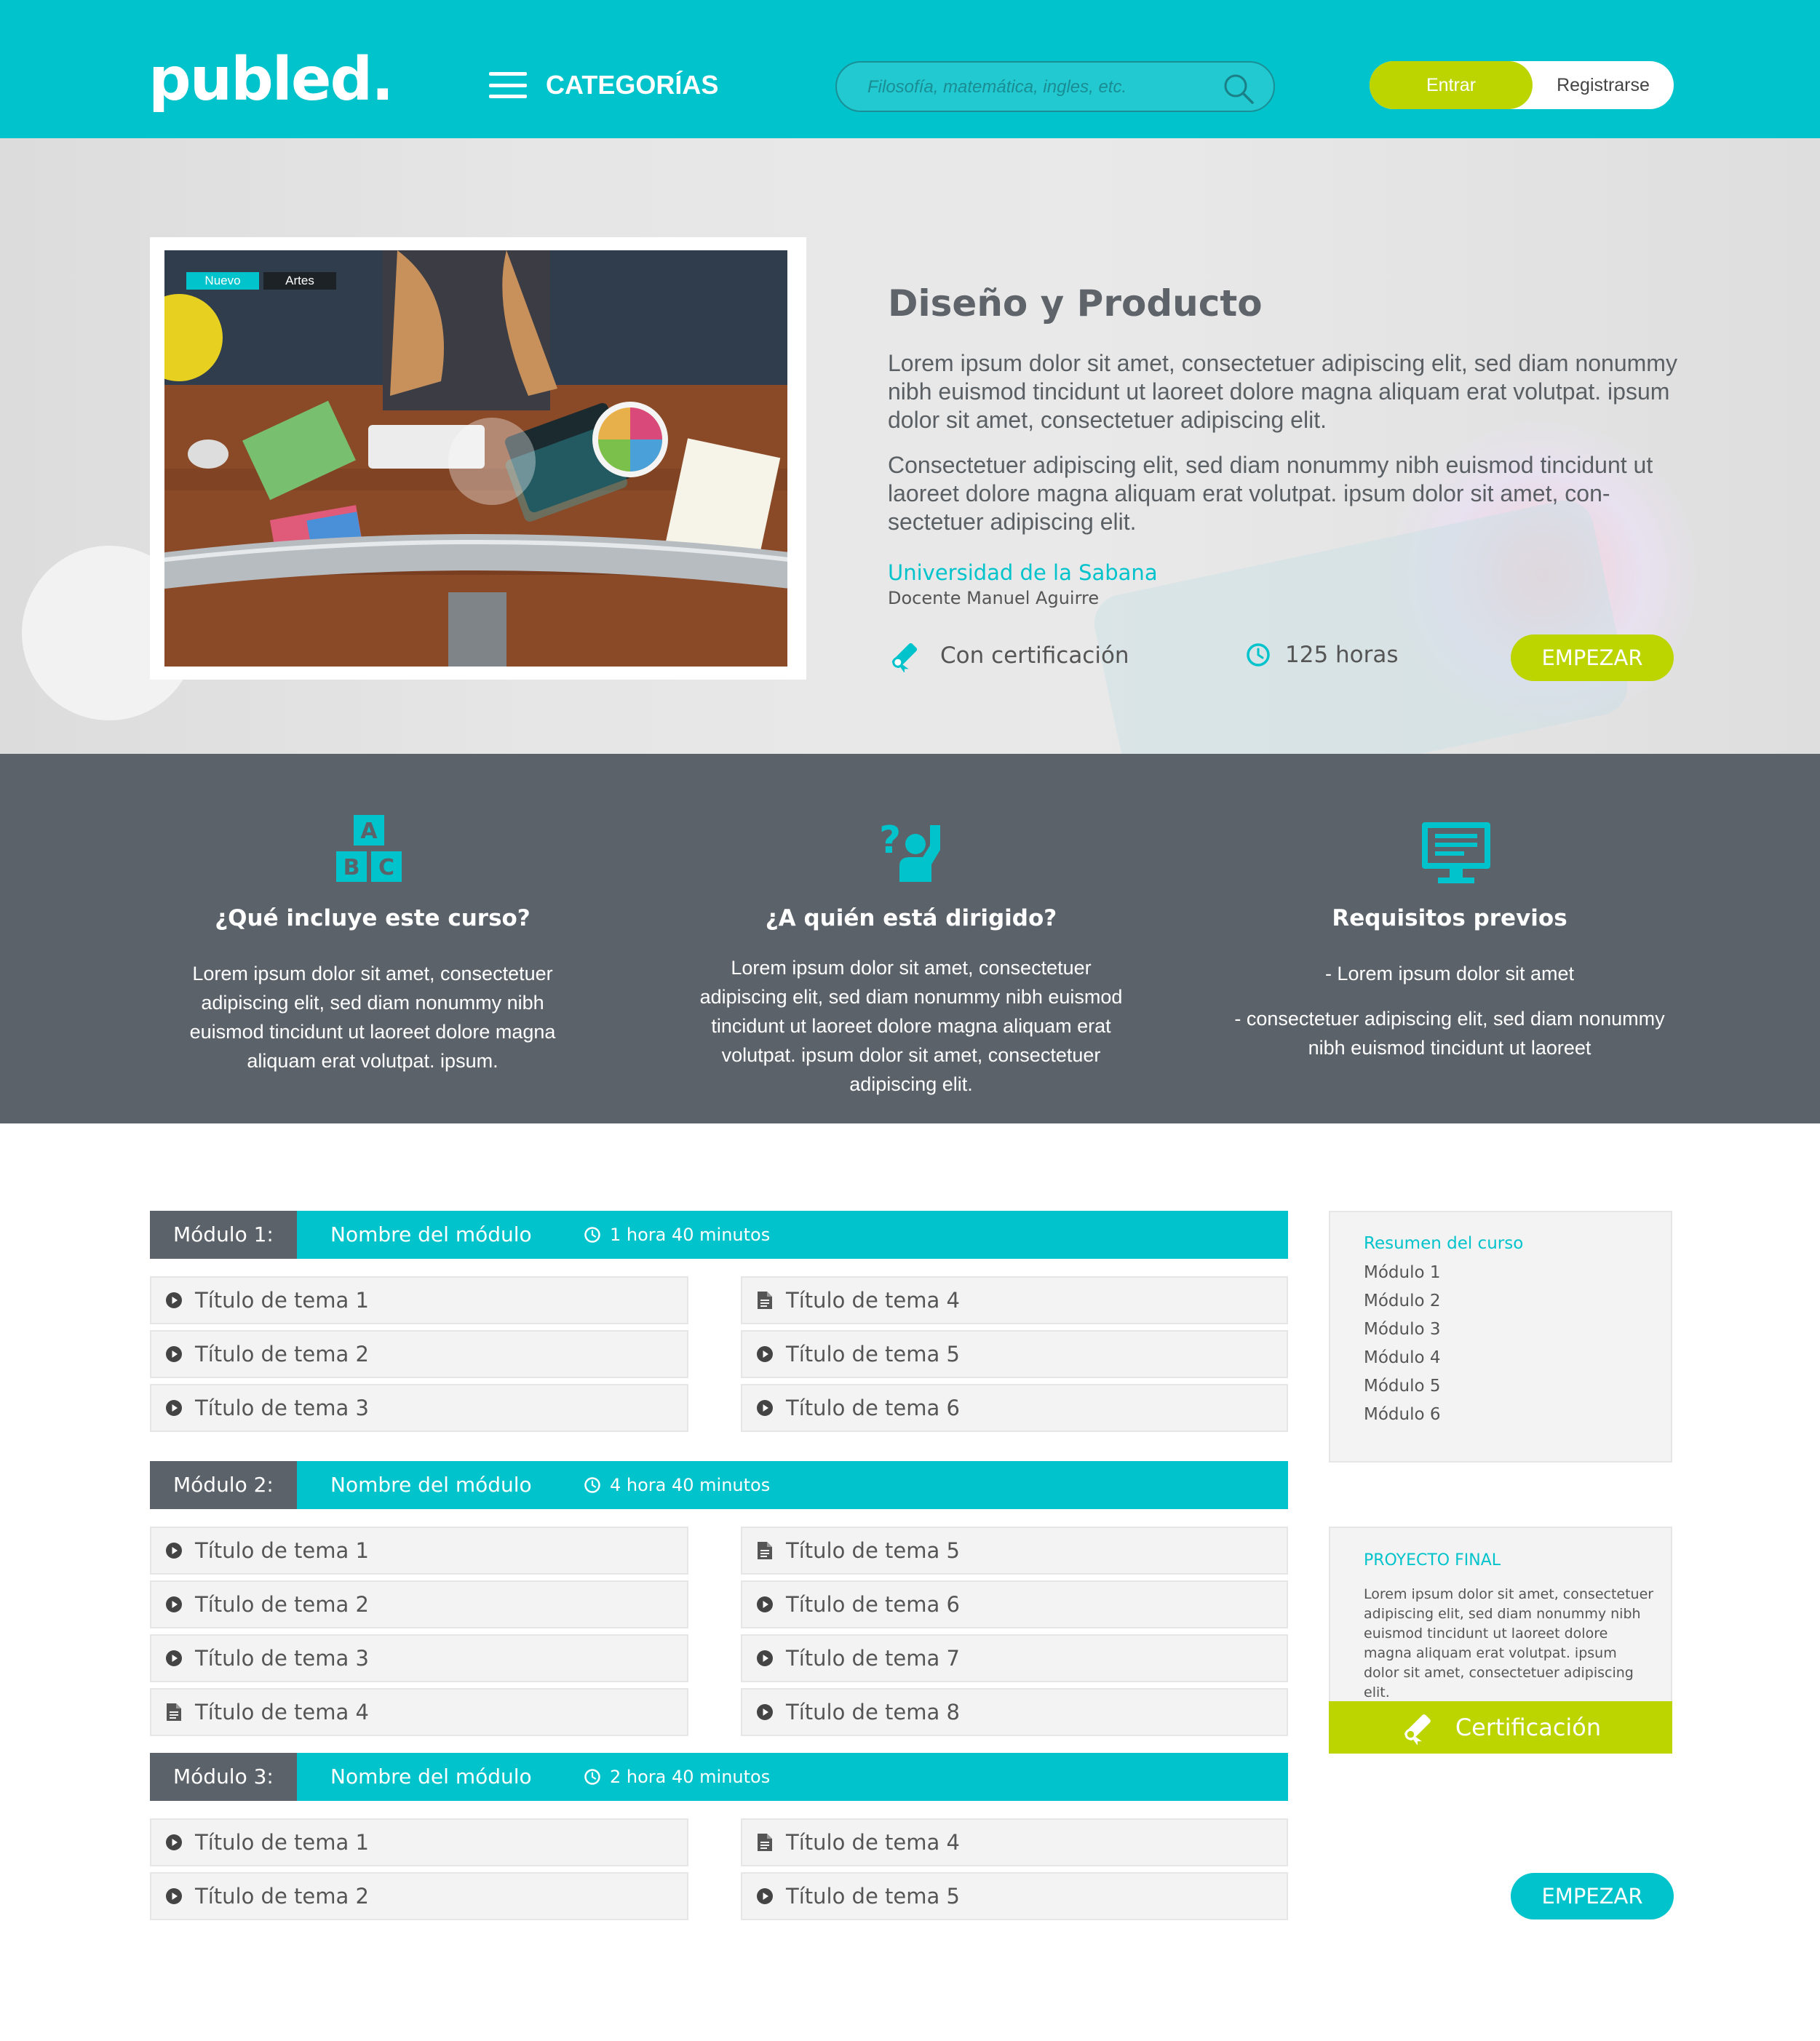 The height and width of the screenshot is (2041, 1820). Describe the element at coordinates (369, 832) in the screenshot. I see `svg-text: A` at that location.